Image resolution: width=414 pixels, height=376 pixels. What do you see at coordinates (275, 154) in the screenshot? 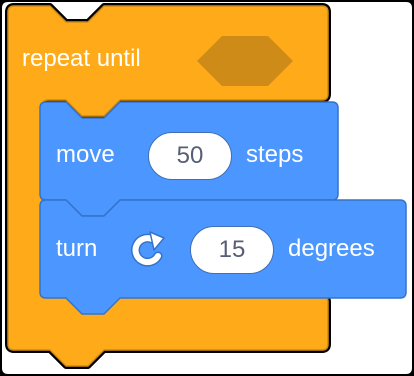
I see `steps-label: steps` at bounding box center [275, 154].